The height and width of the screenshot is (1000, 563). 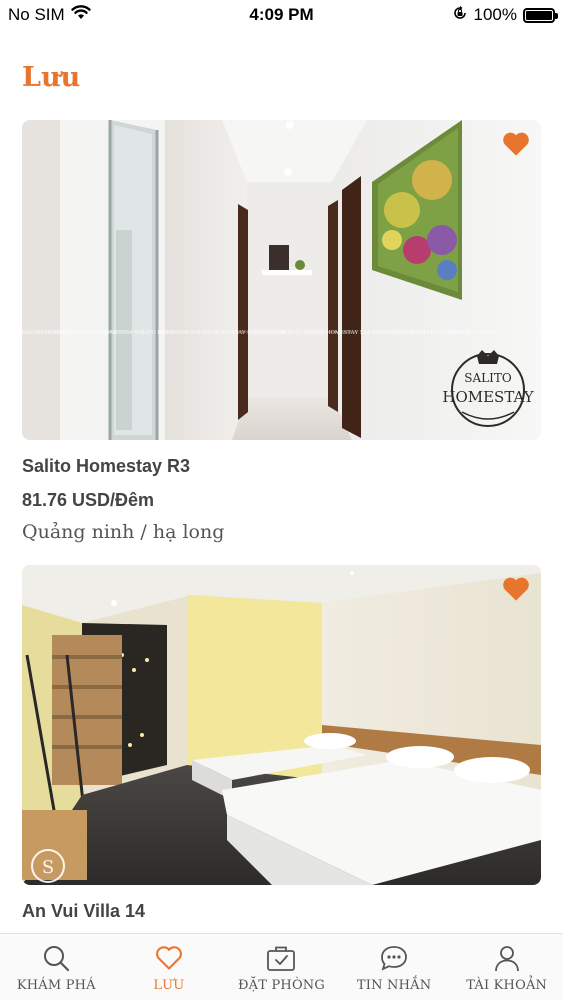 What do you see at coordinates (460, 15) in the screenshot?
I see `orientation-lock-icon` at bounding box center [460, 15].